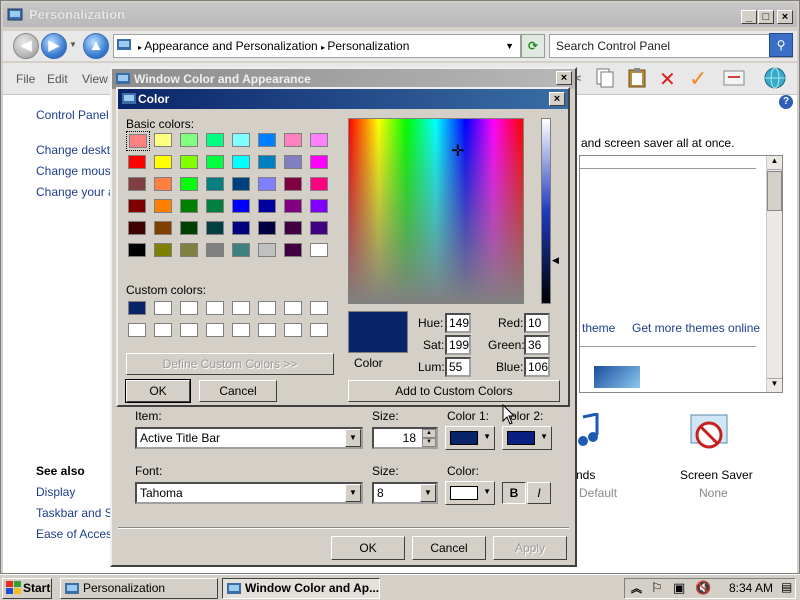 This screenshot has width=800, height=600. I want to click on theme-scrollbar: ▲ ▼, so click(774, 274).